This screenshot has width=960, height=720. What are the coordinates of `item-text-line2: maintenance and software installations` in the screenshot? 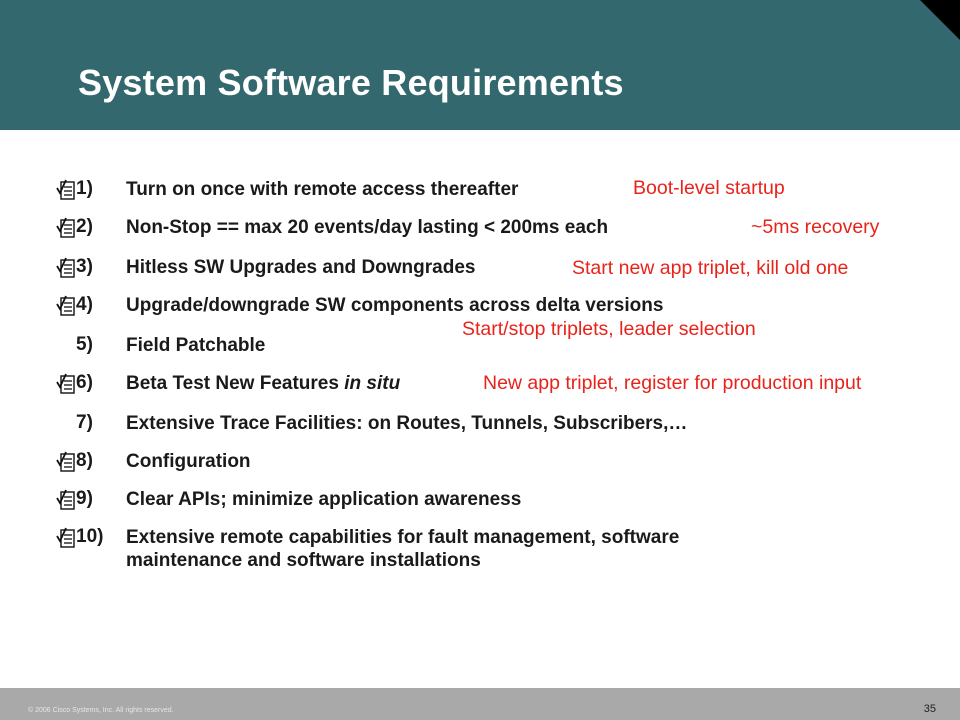 It's located at (303, 560).